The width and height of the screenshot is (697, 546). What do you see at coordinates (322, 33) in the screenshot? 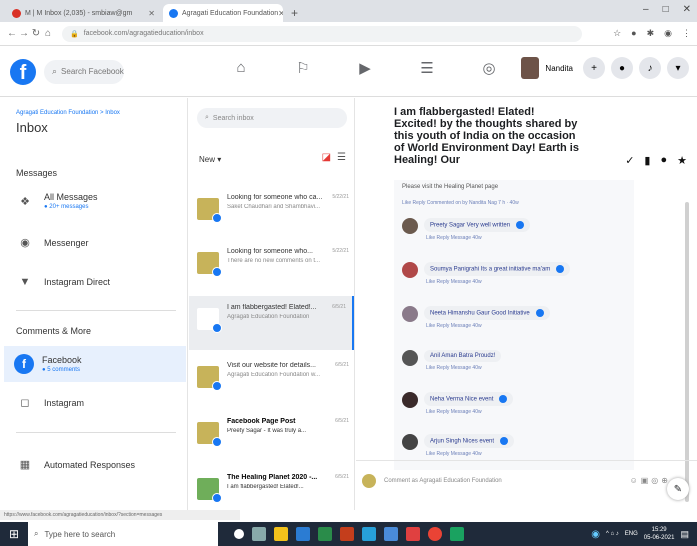
I see `url-input: 🔒 facebook.com/agragatieducation/inbox` at bounding box center [322, 33].